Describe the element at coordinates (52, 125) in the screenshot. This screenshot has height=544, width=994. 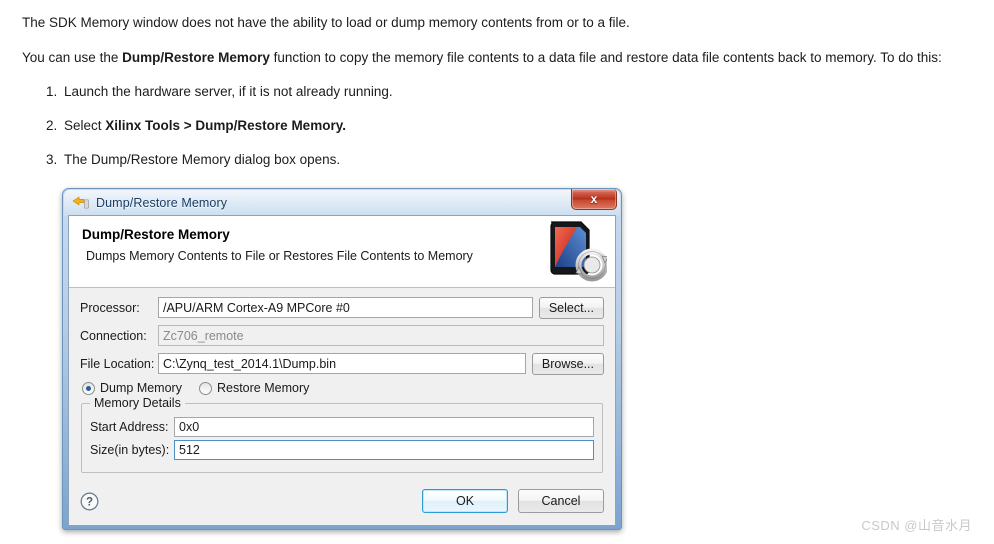
I see `step-number: 2.` at that location.